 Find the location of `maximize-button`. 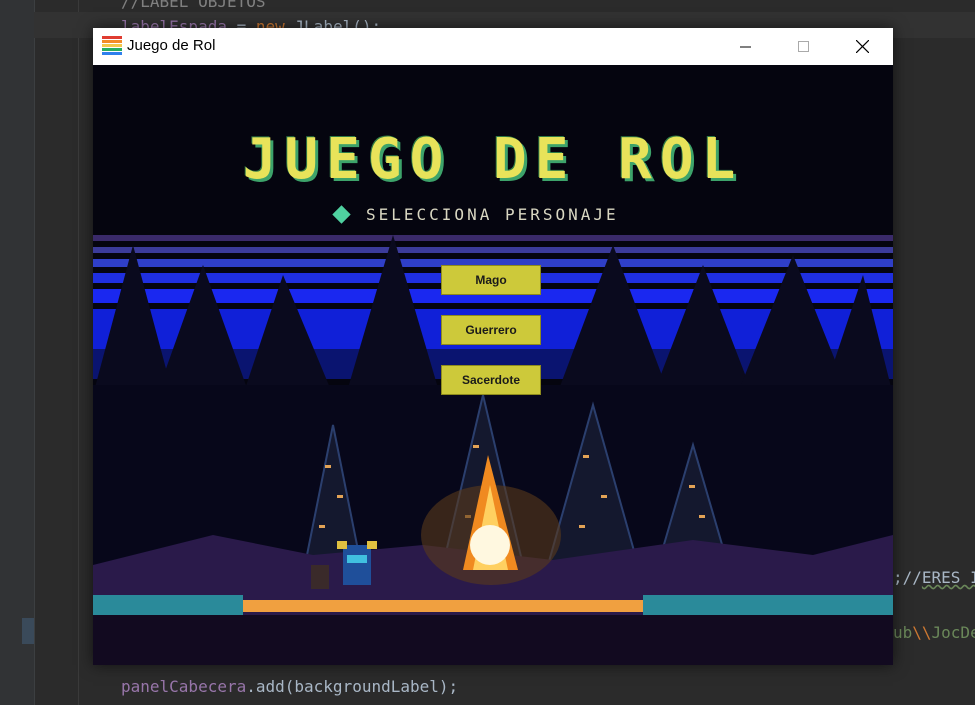

maximize-button is located at coordinates (804, 46).